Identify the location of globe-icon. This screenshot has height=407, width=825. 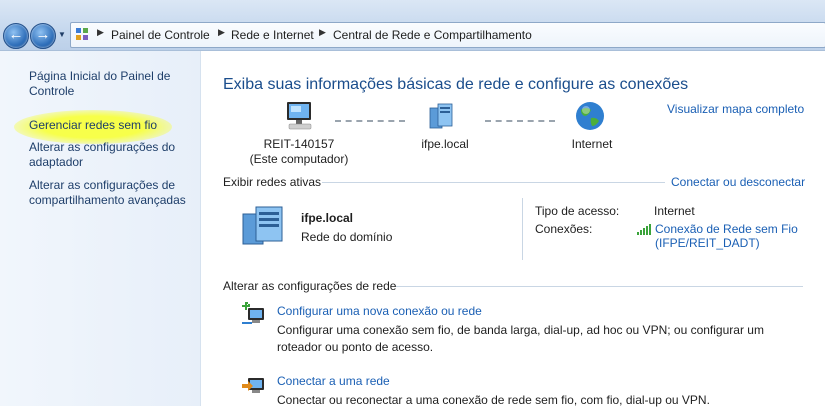
(590, 116).